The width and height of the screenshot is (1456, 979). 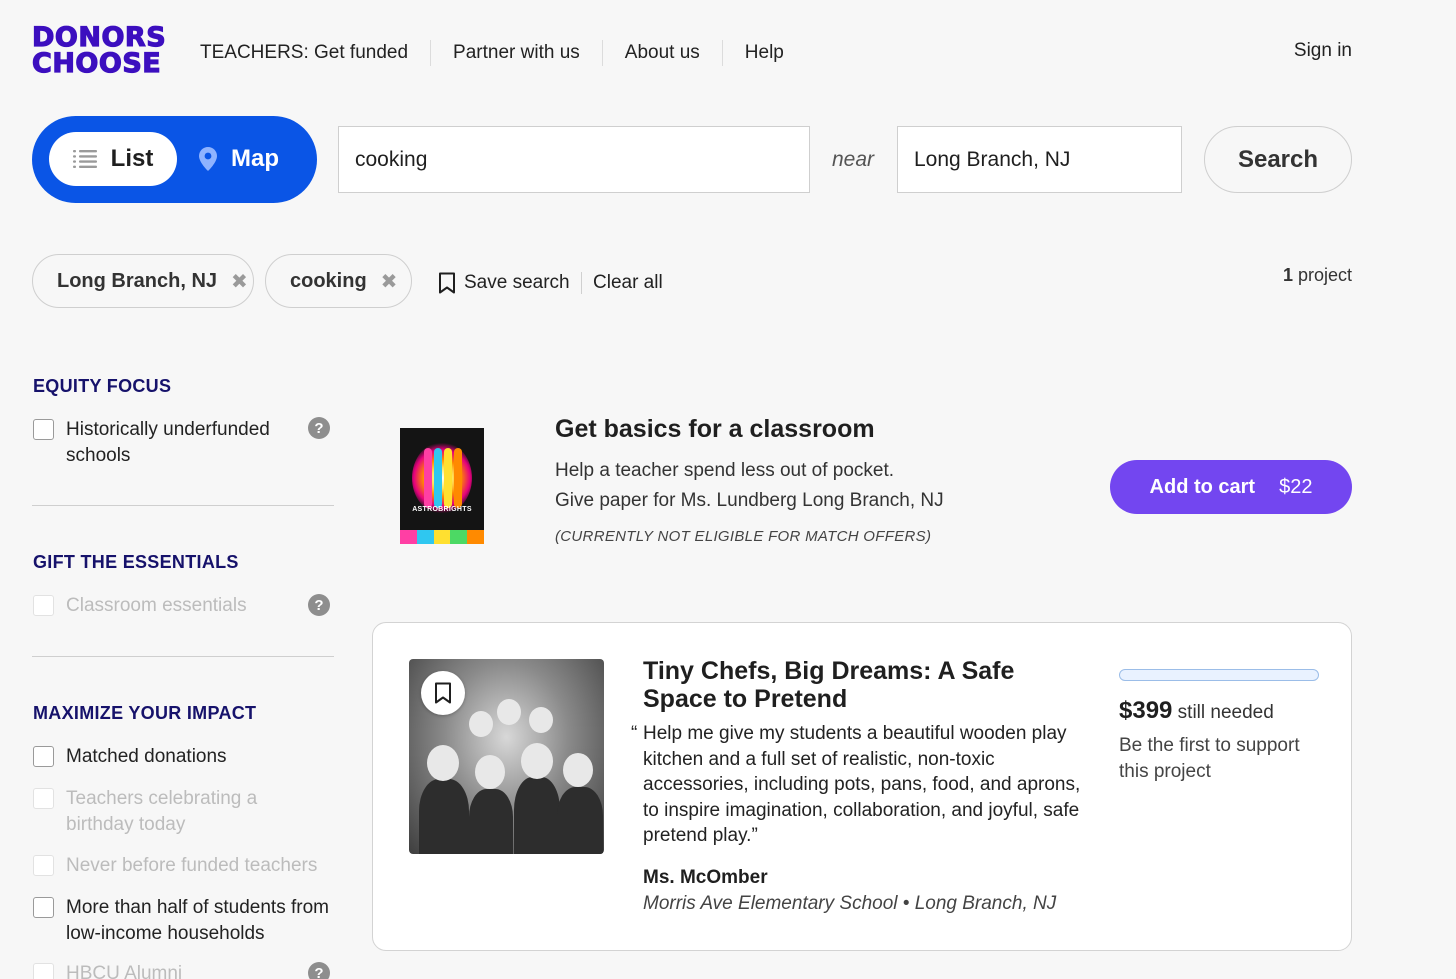 What do you see at coordinates (516, 53) in the screenshot?
I see `nav-partner-with-us: Partner with us` at bounding box center [516, 53].